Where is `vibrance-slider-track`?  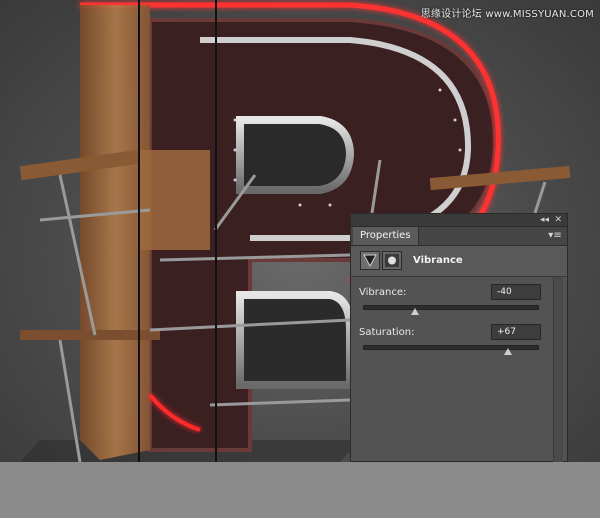 vibrance-slider-track is located at coordinates (451, 307).